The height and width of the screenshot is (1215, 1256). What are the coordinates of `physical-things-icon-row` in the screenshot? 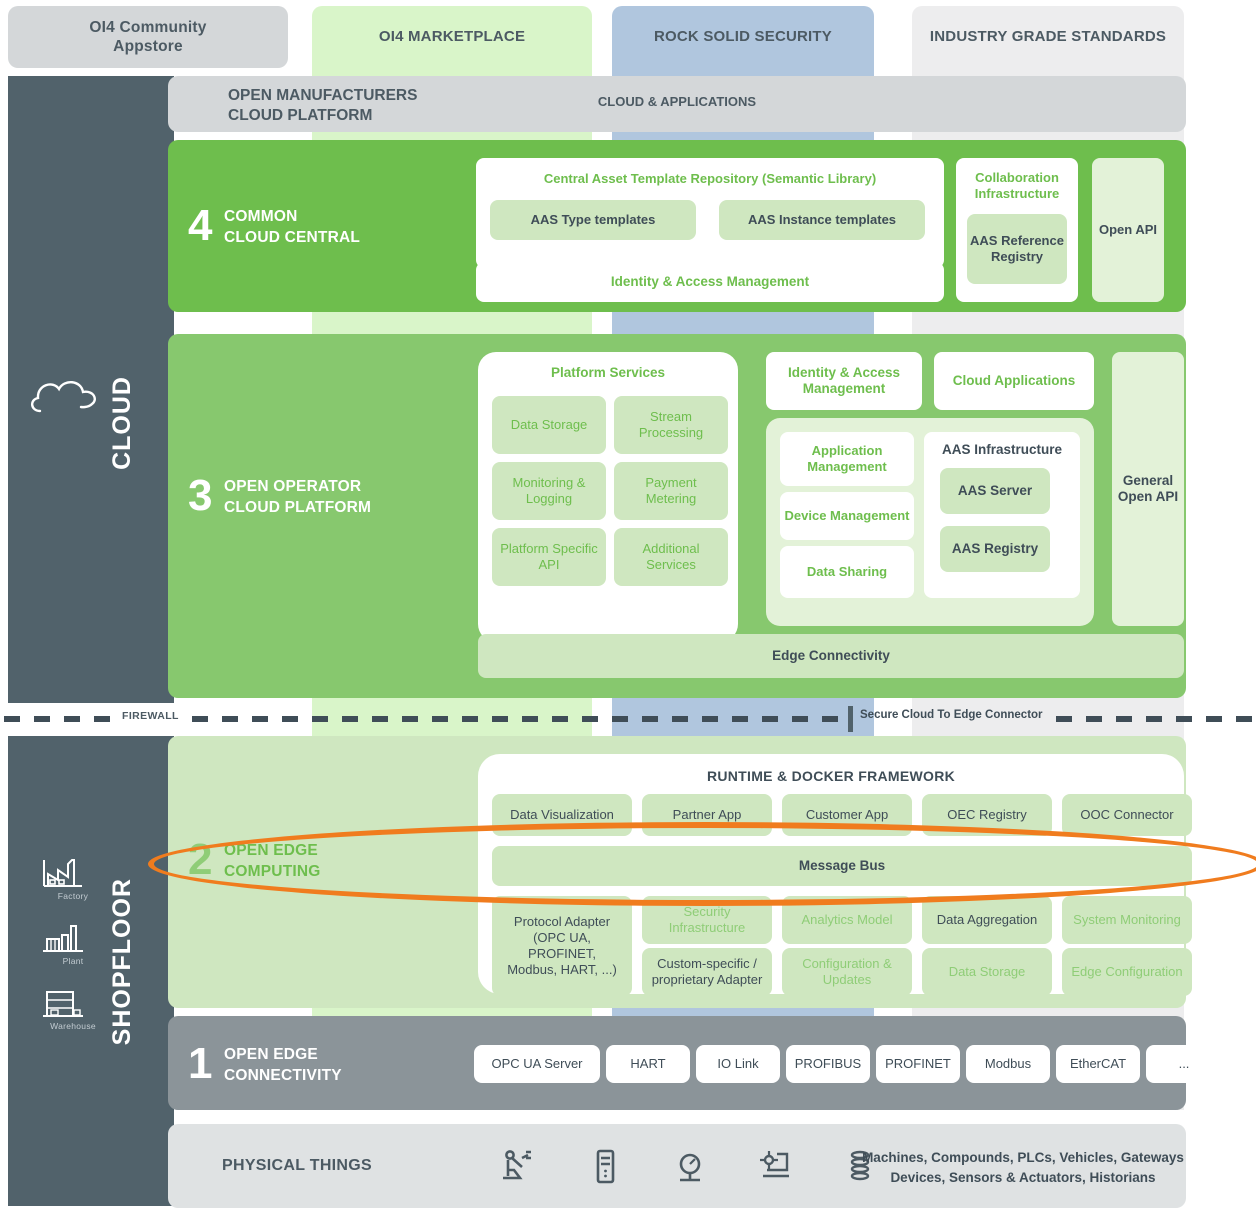 It's located at (690, 1166).